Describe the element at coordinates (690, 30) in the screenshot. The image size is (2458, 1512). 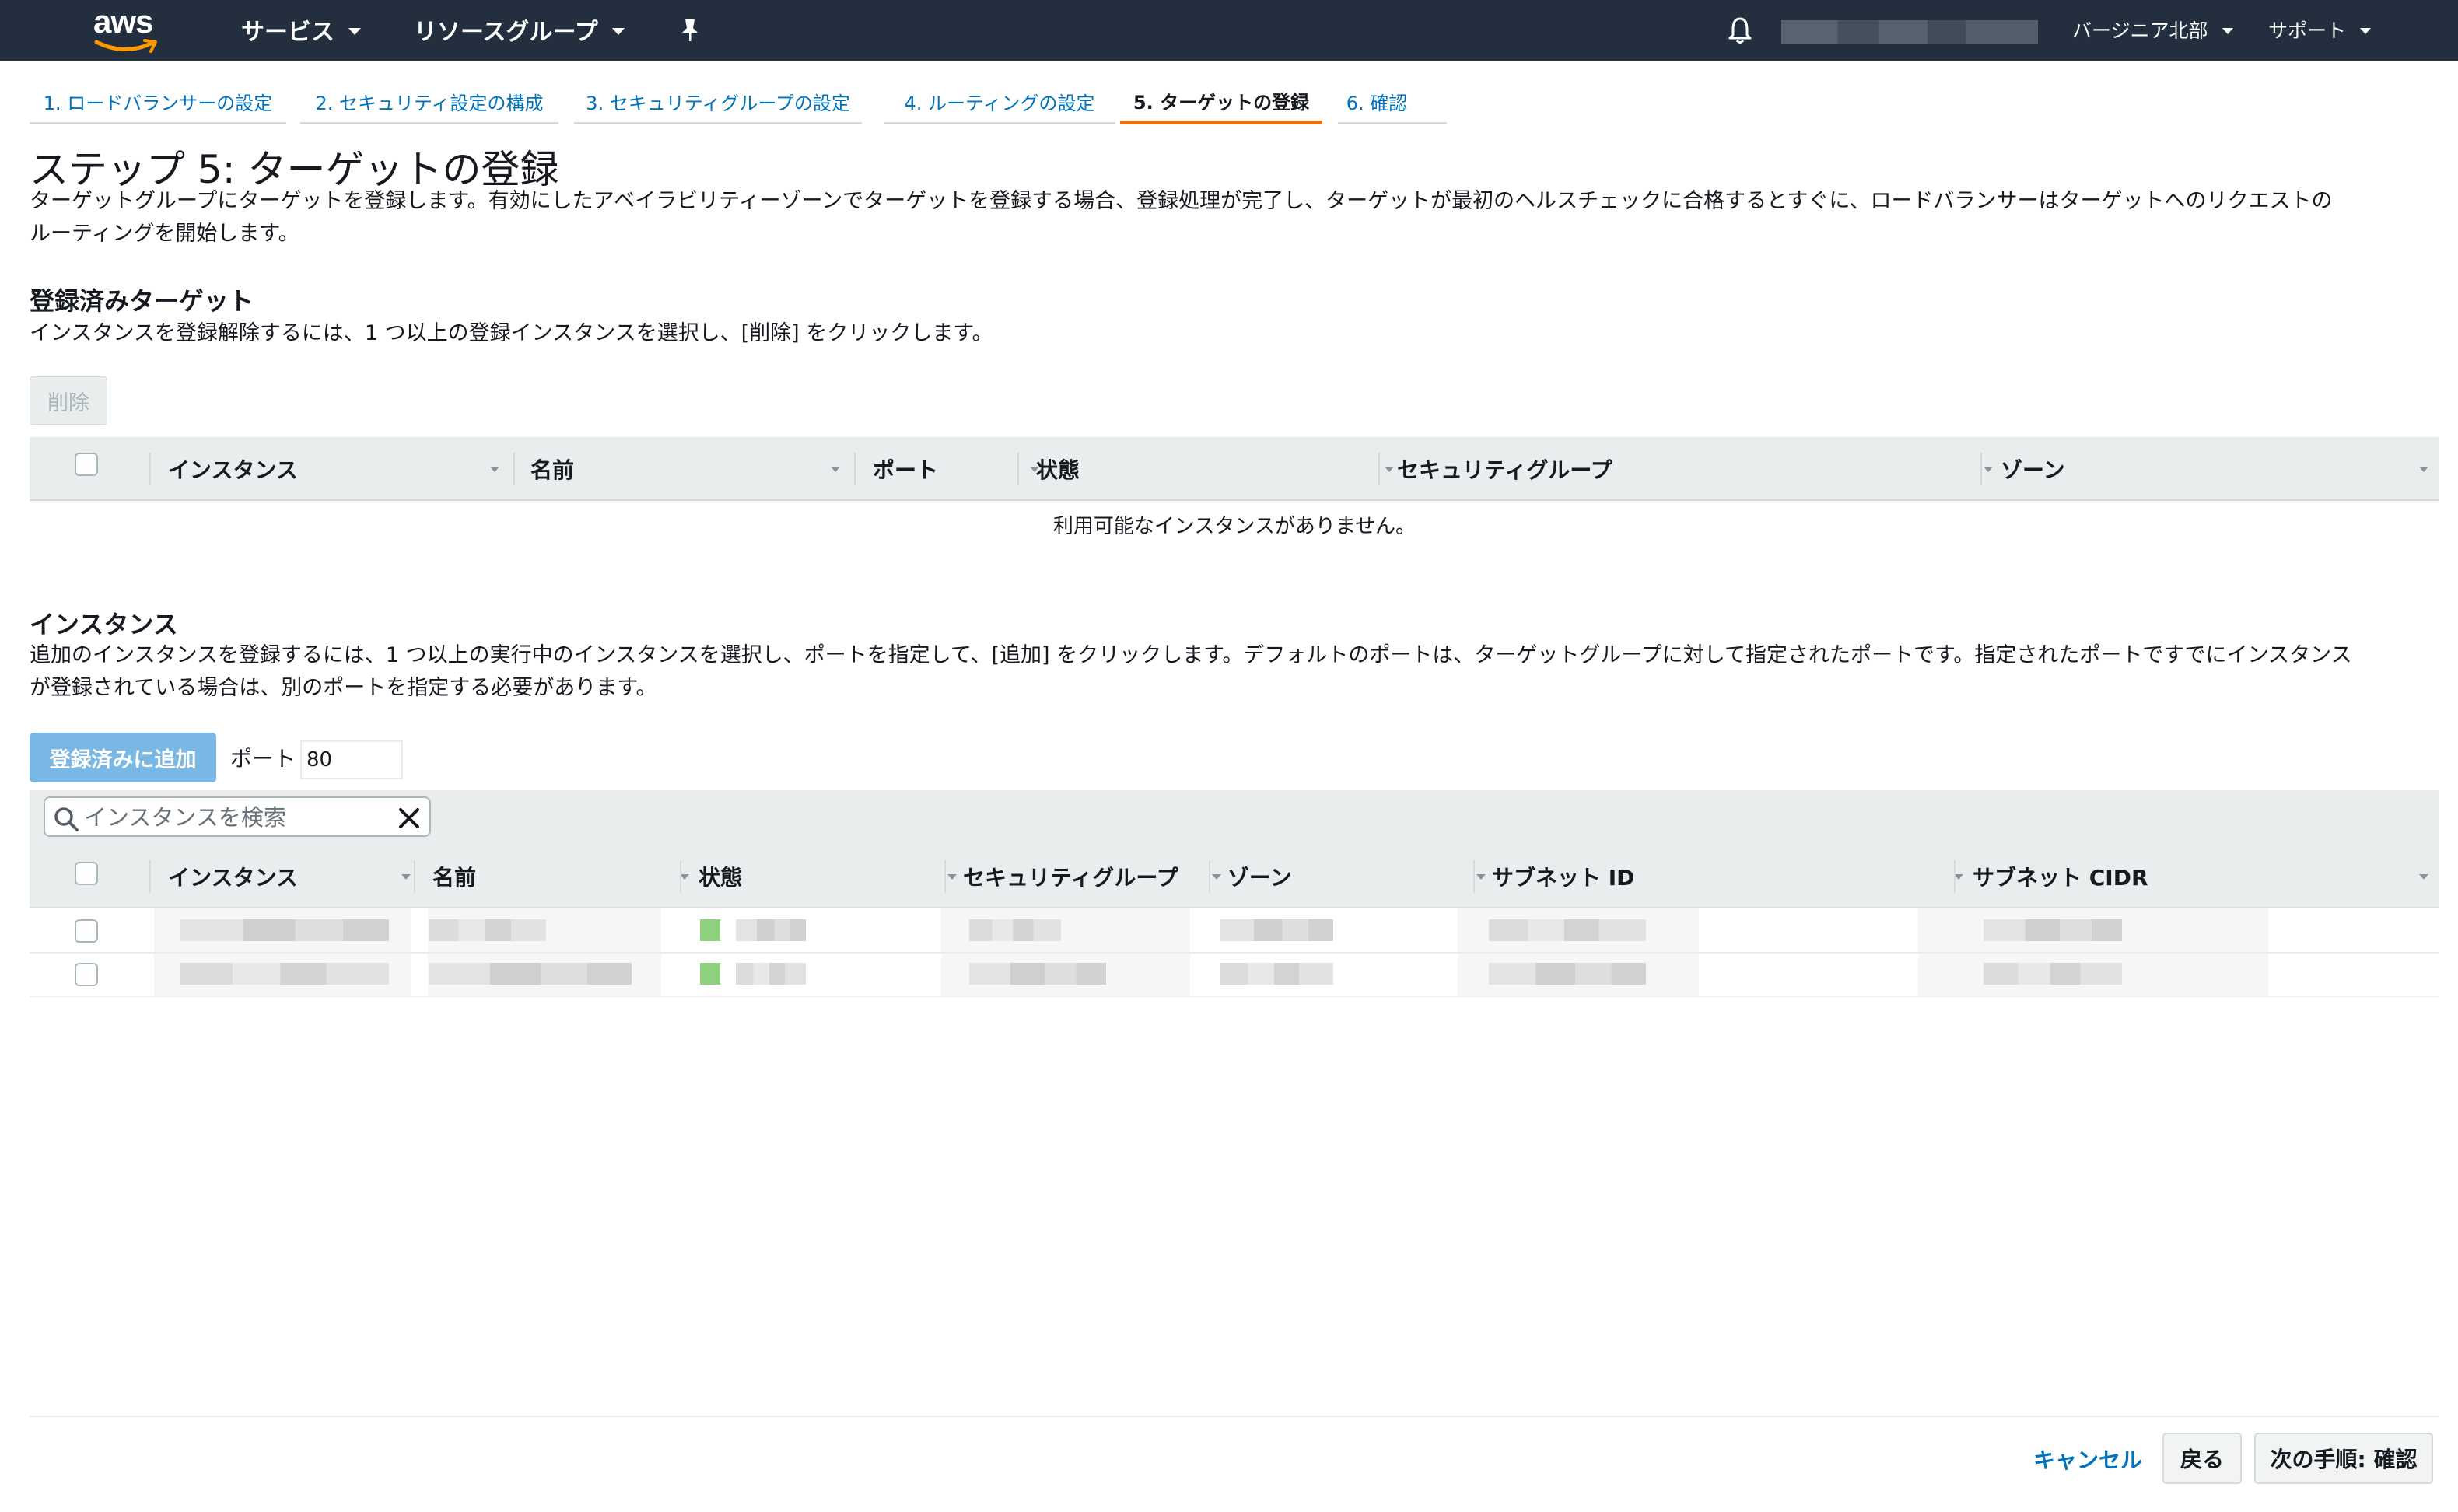
I see `pin-icon` at that location.